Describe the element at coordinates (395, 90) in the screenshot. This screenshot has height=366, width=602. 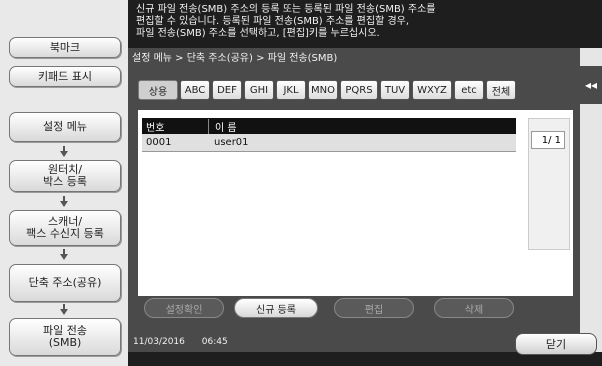
I see `tab-tuv: TUV` at that location.